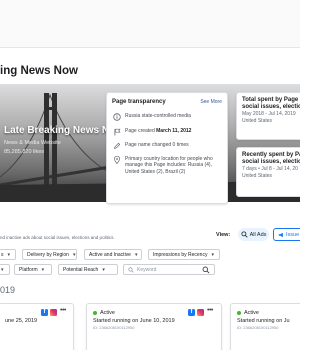  Describe the element at coordinates (158, 116) in the screenshot. I see `state-media-text: Russia state-controlled media` at that location.